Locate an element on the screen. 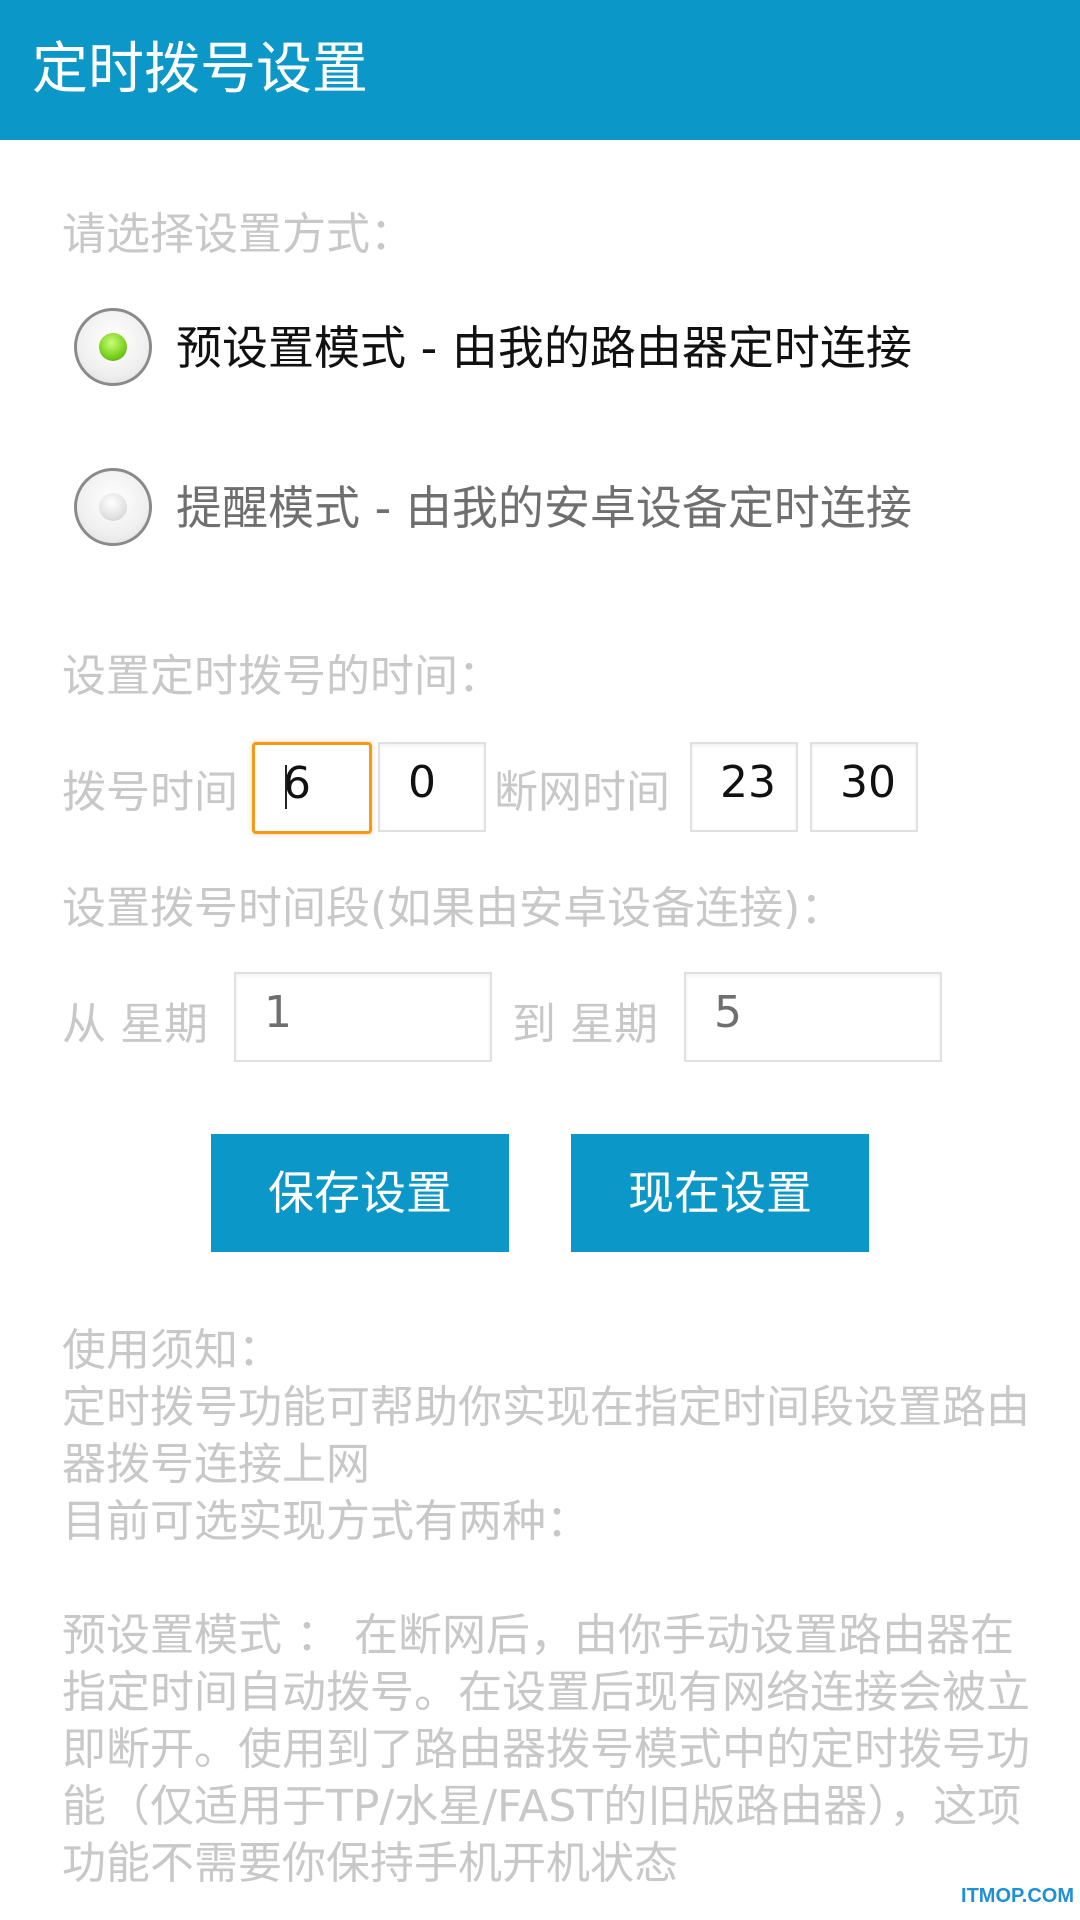 This screenshot has height=1920, width=1080. disconnect-minute-input: 30 is located at coordinates (864, 787).